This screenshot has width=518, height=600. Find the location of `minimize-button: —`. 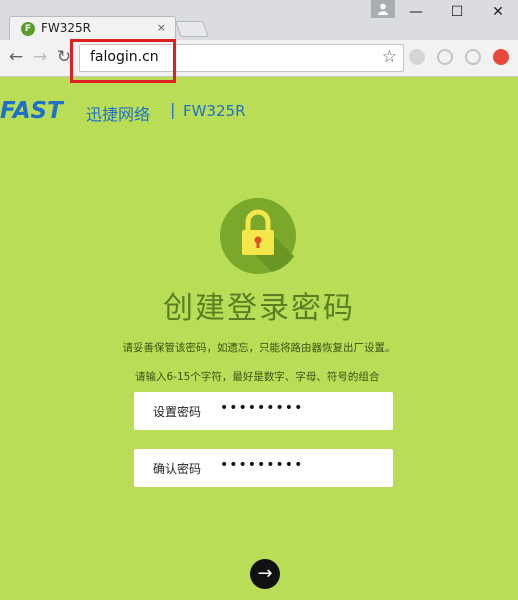

minimize-button: — is located at coordinates (416, 13).